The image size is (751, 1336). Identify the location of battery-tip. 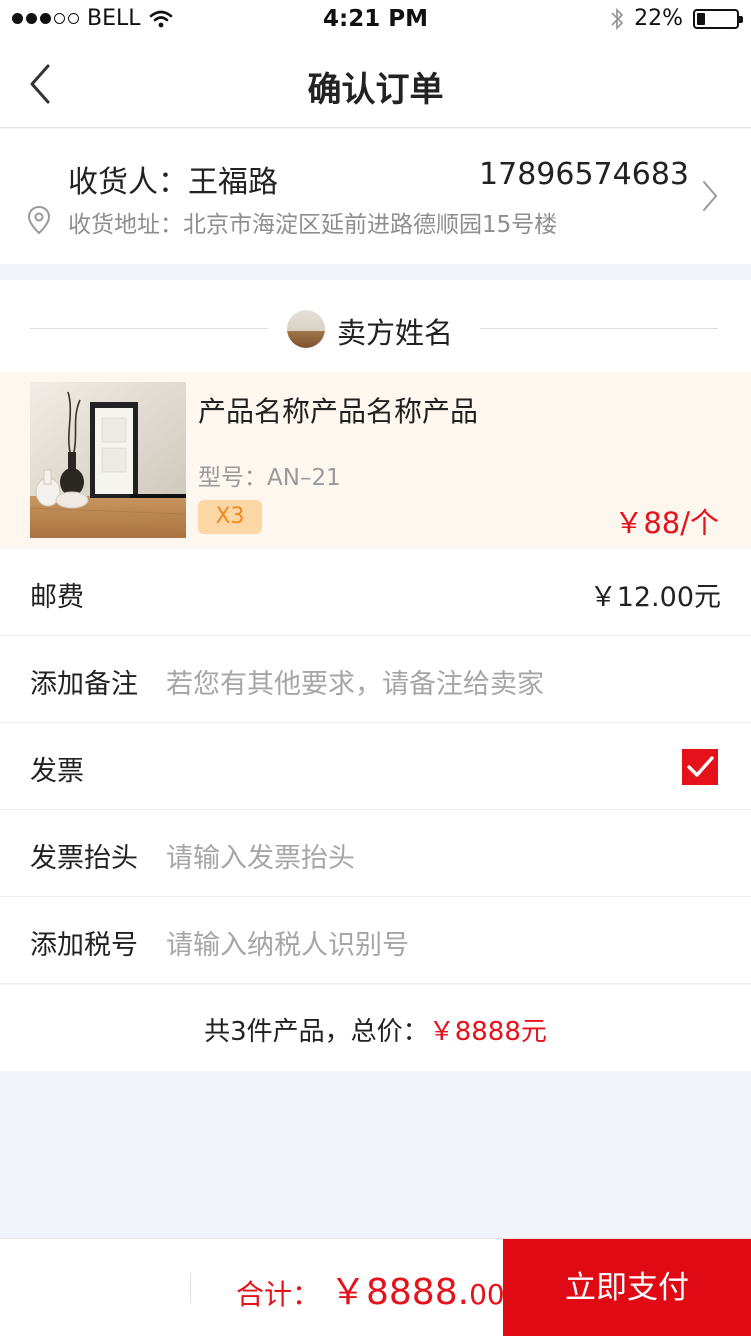
(741, 19).